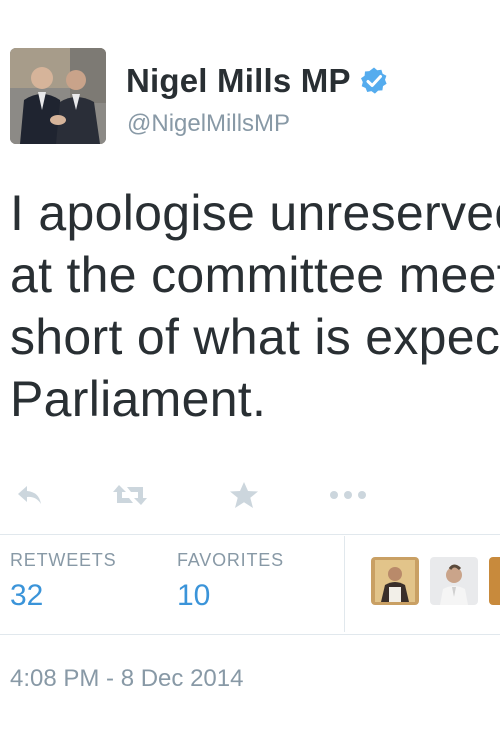 The width and height of the screenshot is (500, 750). I want to click on tweet-text-line: Parliament., so click(138, 399).